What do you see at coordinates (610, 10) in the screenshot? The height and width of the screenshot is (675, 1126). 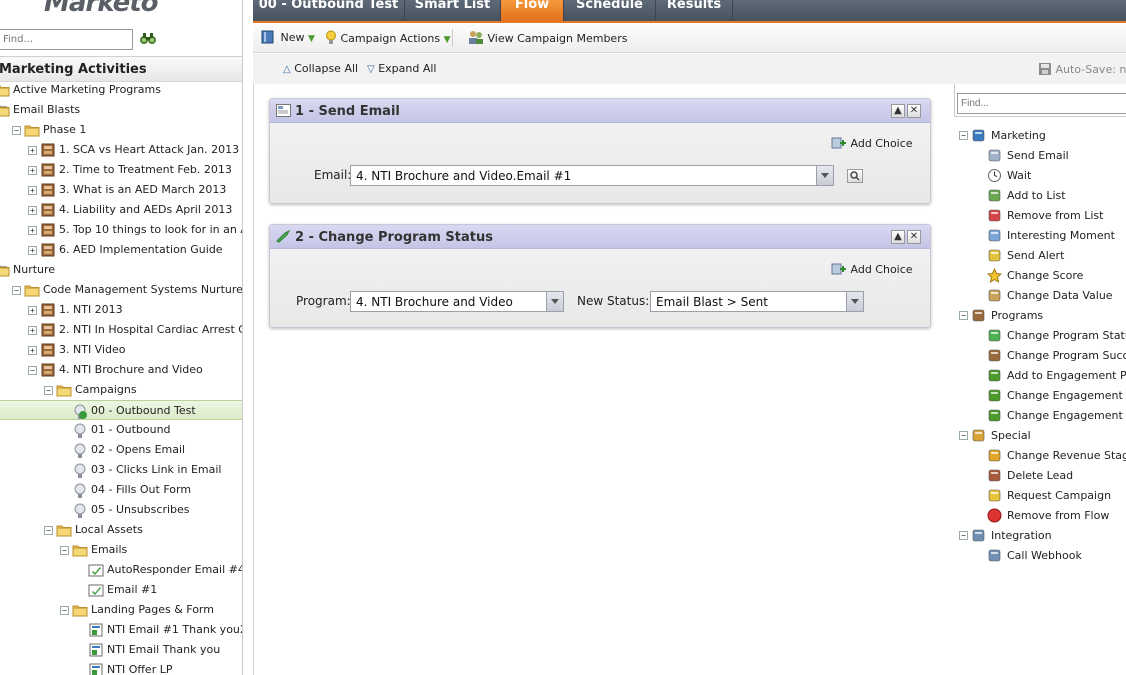 I see `tab-schedule: Schedule` at bounding box center [610, 10].